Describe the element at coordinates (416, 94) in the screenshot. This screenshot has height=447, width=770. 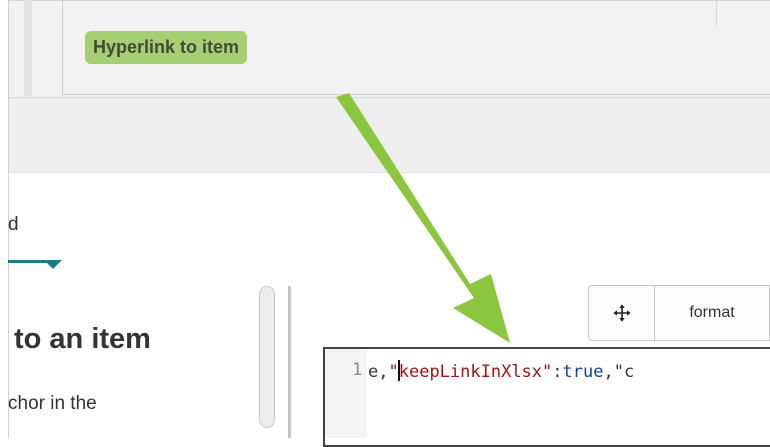
I see `cell-bottom-border` at that location.